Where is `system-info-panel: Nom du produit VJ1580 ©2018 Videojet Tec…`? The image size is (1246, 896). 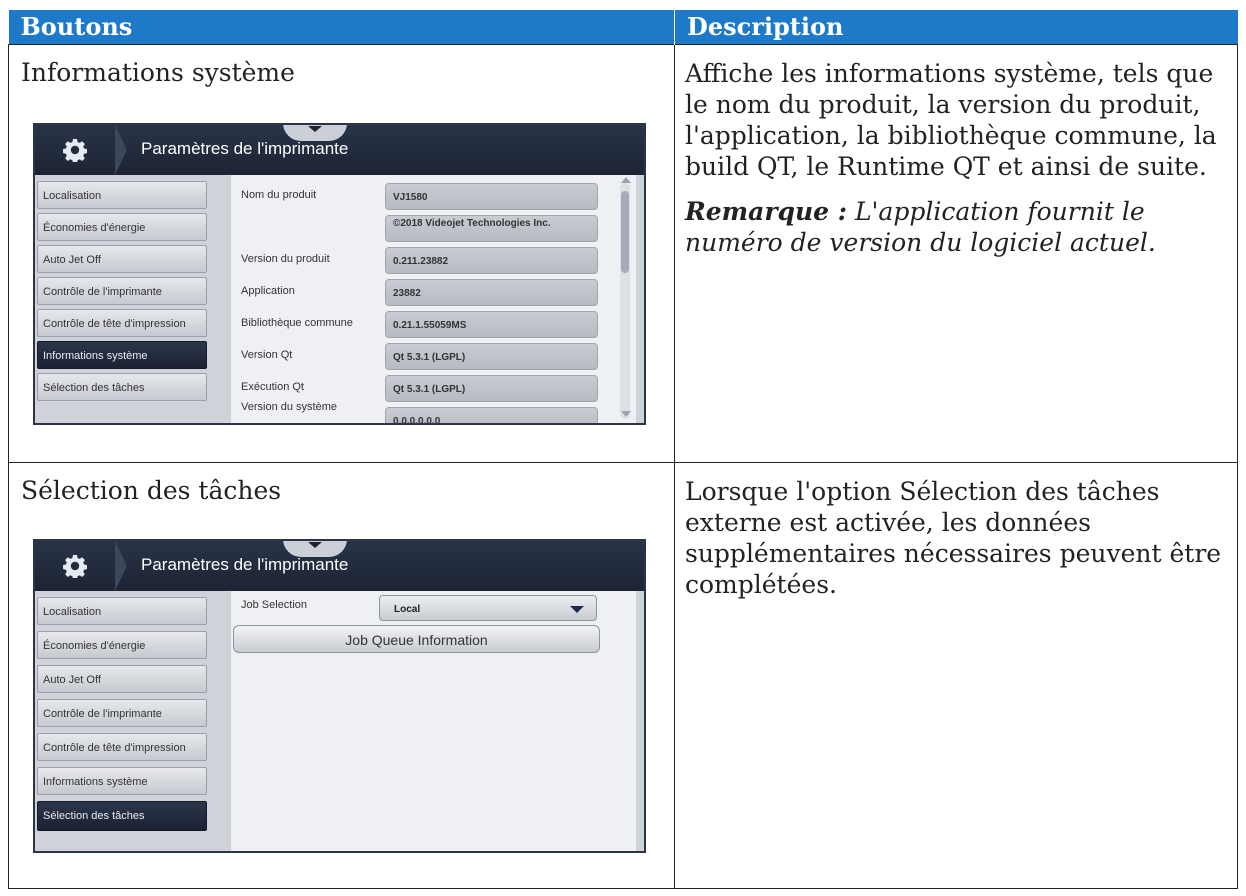 system-info-panel: Nom du produit VJ1580 ©2018 Videojet Tec… is located at coordinates (433, 298).